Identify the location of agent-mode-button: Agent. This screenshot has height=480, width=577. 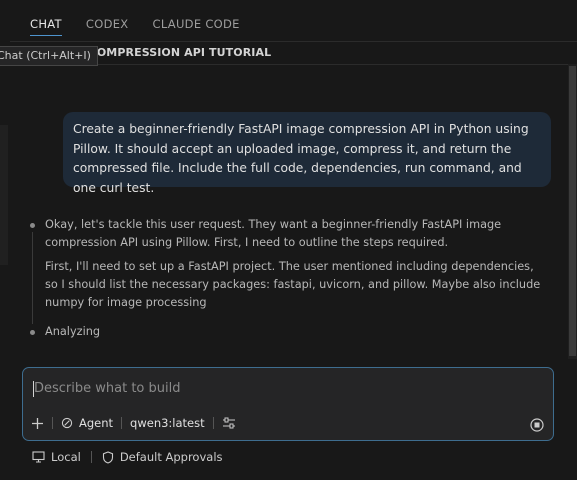
(87, 423).